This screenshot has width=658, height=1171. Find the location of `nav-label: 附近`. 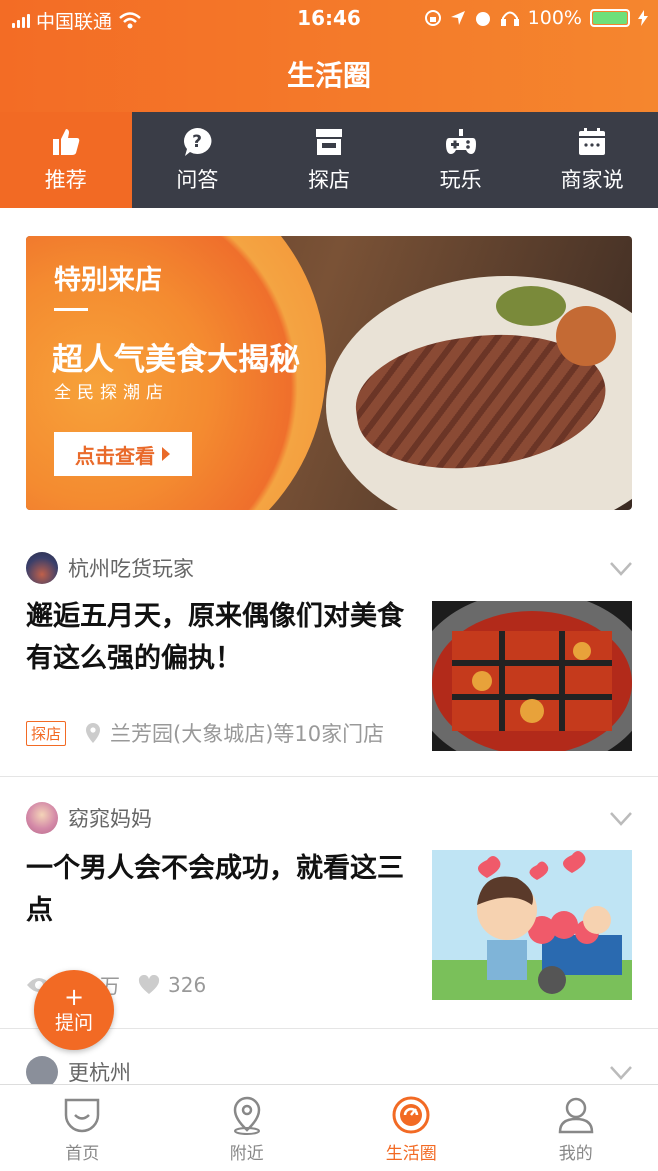

nav-label: 附近 is located at coordinates (247, 1151).